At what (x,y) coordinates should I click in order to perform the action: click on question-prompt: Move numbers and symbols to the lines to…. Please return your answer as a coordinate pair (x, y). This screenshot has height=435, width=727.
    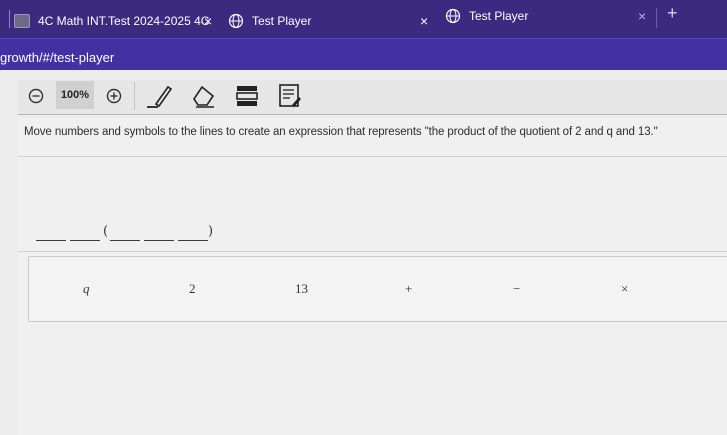
    Looking at the image, I should click on (341, 132).